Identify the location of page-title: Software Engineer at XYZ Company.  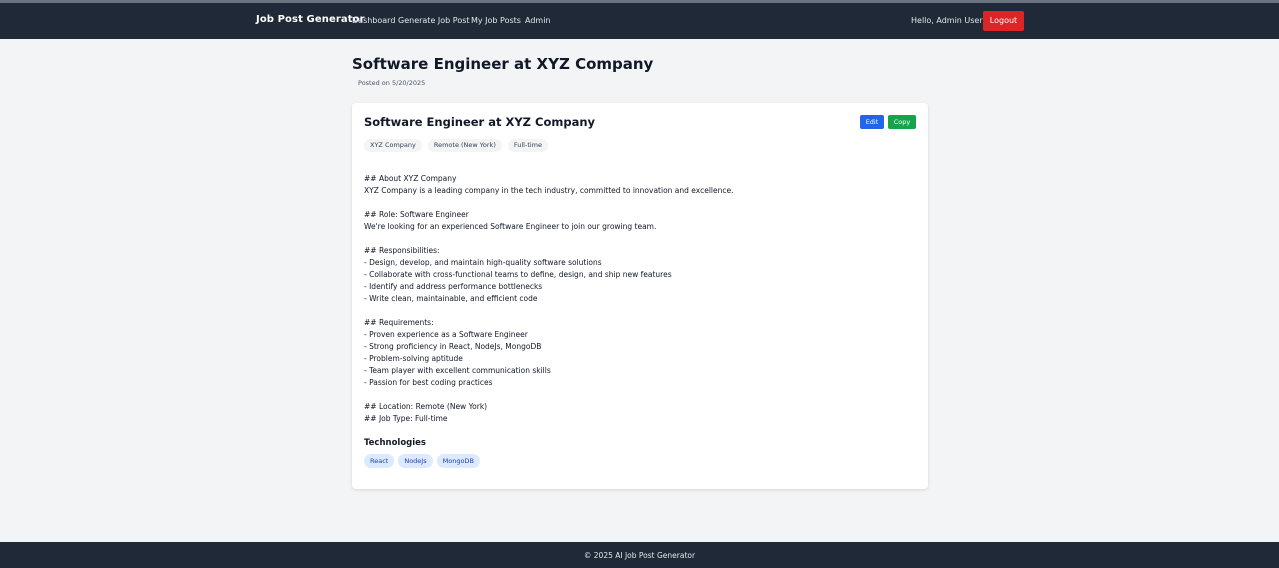
(503, 64).